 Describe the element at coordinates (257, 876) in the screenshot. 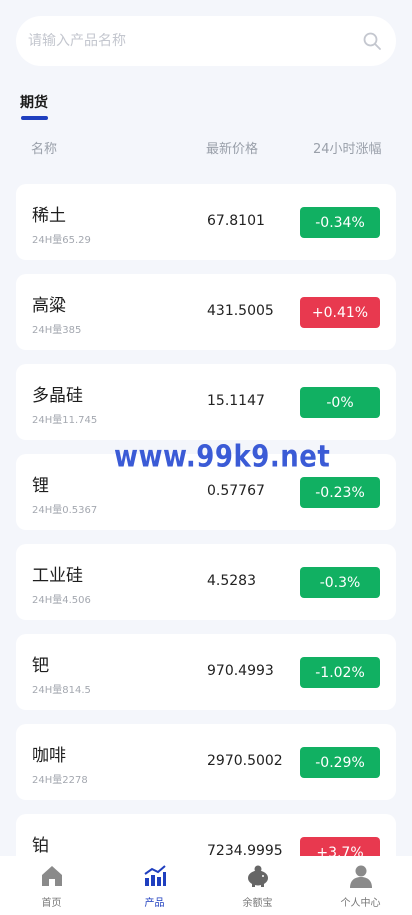

I see `piggy-bank-icon` at that location.